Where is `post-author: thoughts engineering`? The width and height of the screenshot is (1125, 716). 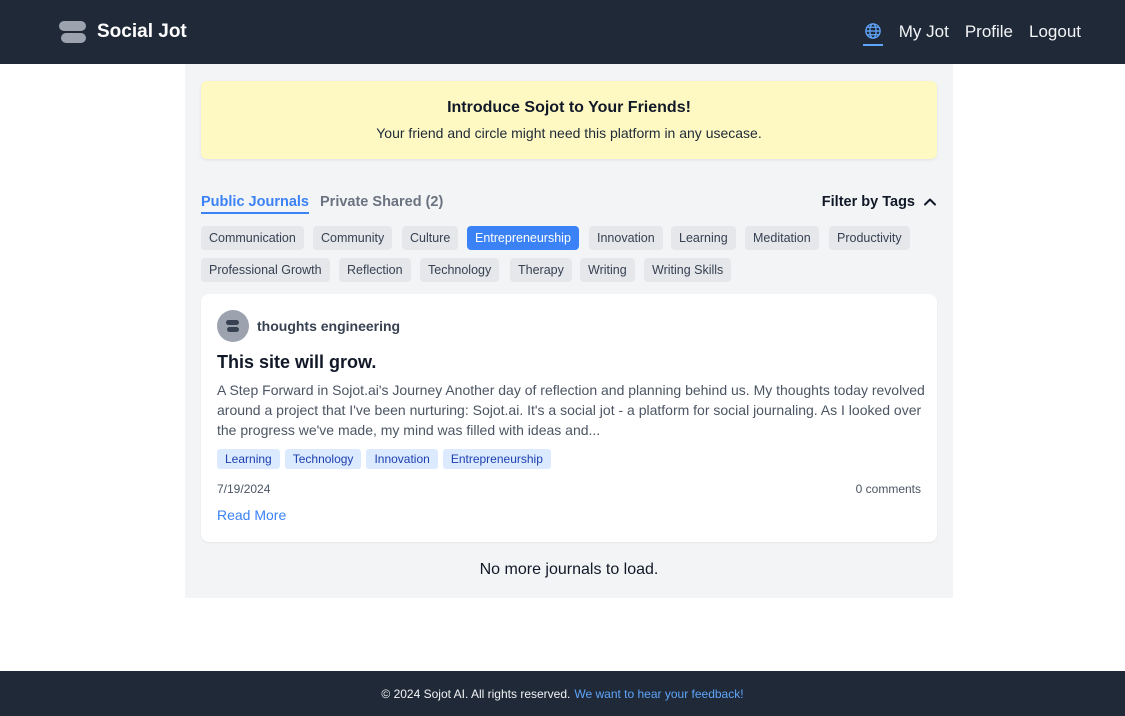 post-author: thoughts engineering is located at coordinates (308, 326).